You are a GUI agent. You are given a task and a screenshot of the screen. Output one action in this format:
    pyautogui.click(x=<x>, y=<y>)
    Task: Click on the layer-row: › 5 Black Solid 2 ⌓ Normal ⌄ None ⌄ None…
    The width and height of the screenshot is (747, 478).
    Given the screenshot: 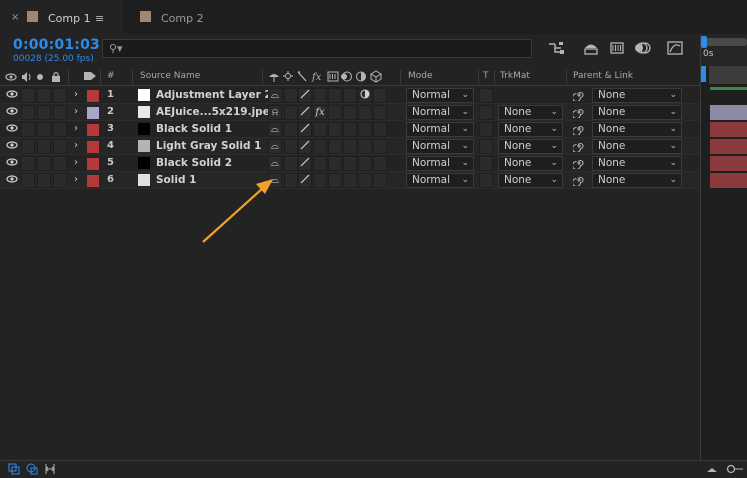 What is the action you would take?
    pyautogui.click(x=350, y=163)
    